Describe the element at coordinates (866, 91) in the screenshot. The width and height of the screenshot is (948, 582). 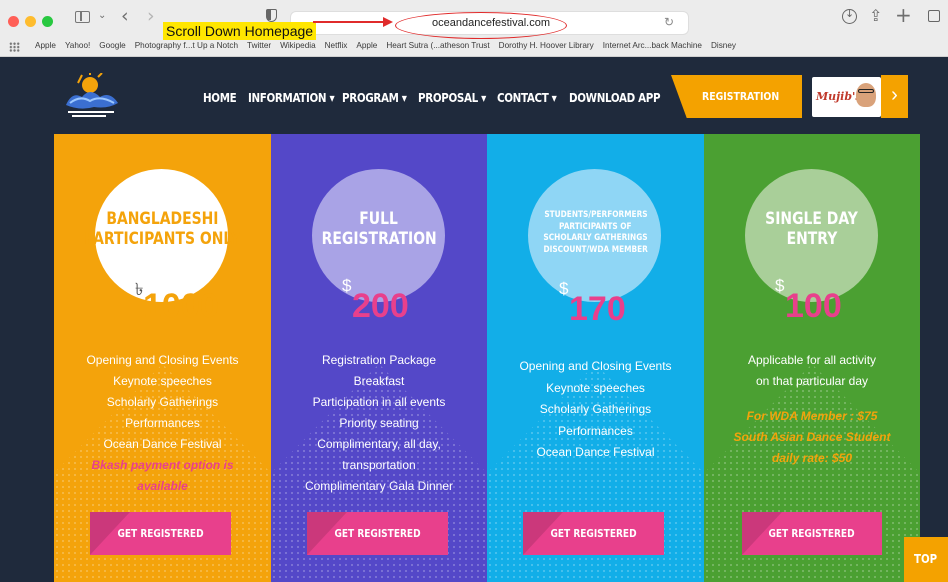
I see `glasses-shape` at that location.